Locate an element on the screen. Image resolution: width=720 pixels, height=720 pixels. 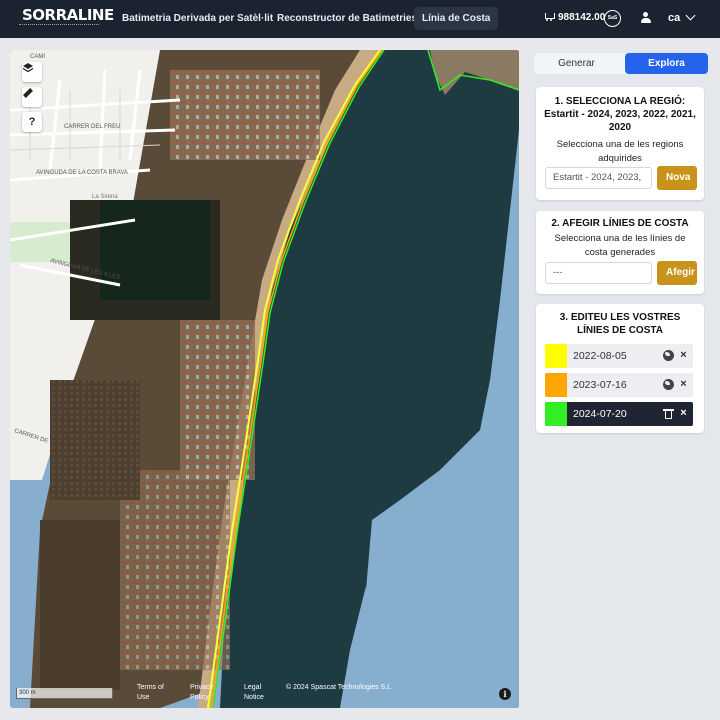
coastline-date: 2024-07-20 is located at coordinates (600, 414).